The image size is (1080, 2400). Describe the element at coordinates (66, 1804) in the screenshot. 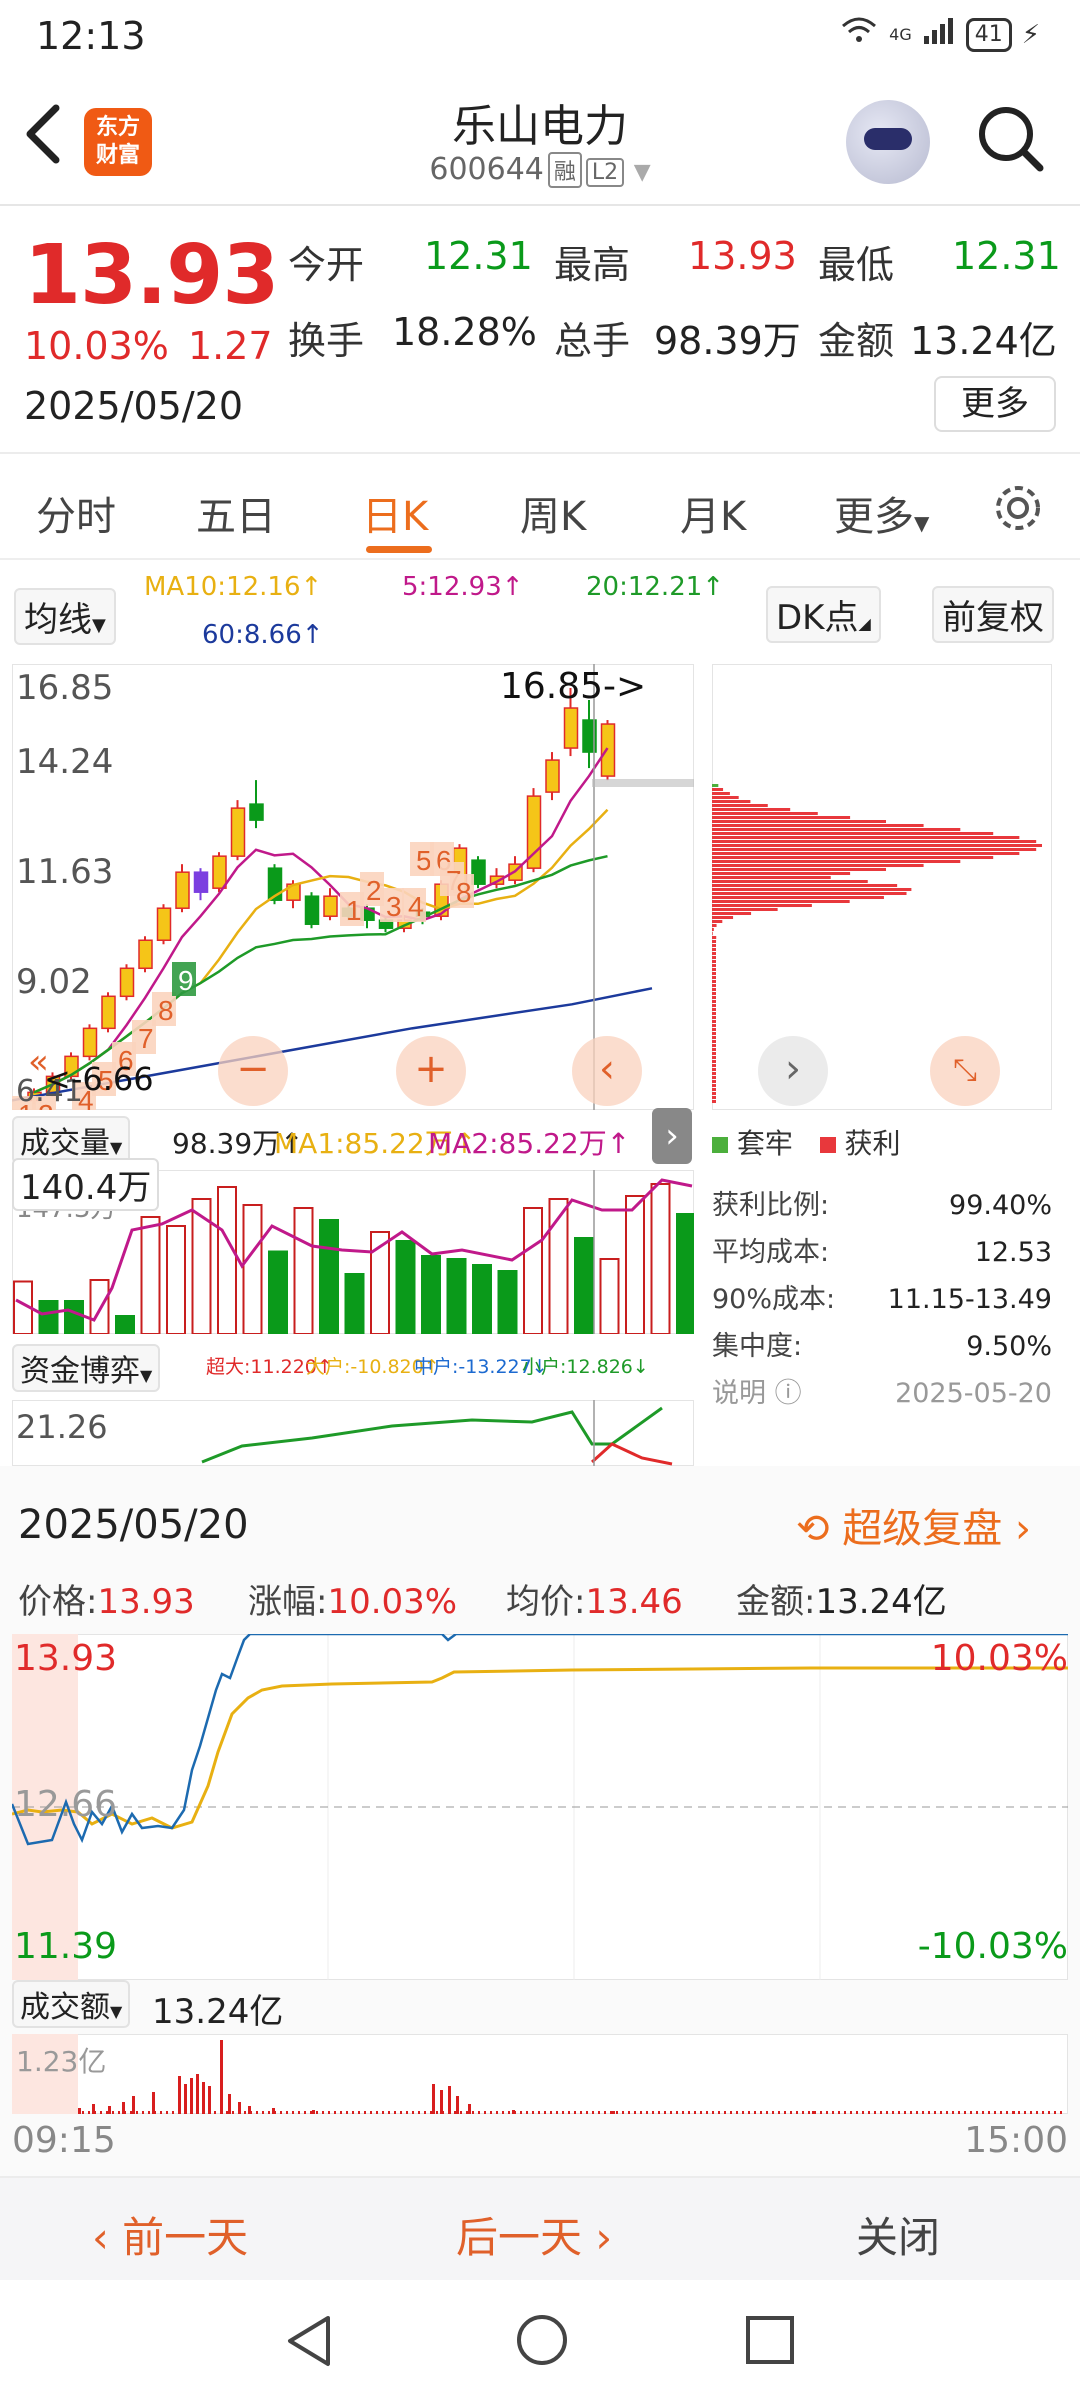

I see `intraday-y-mid: 12.66` at that location.